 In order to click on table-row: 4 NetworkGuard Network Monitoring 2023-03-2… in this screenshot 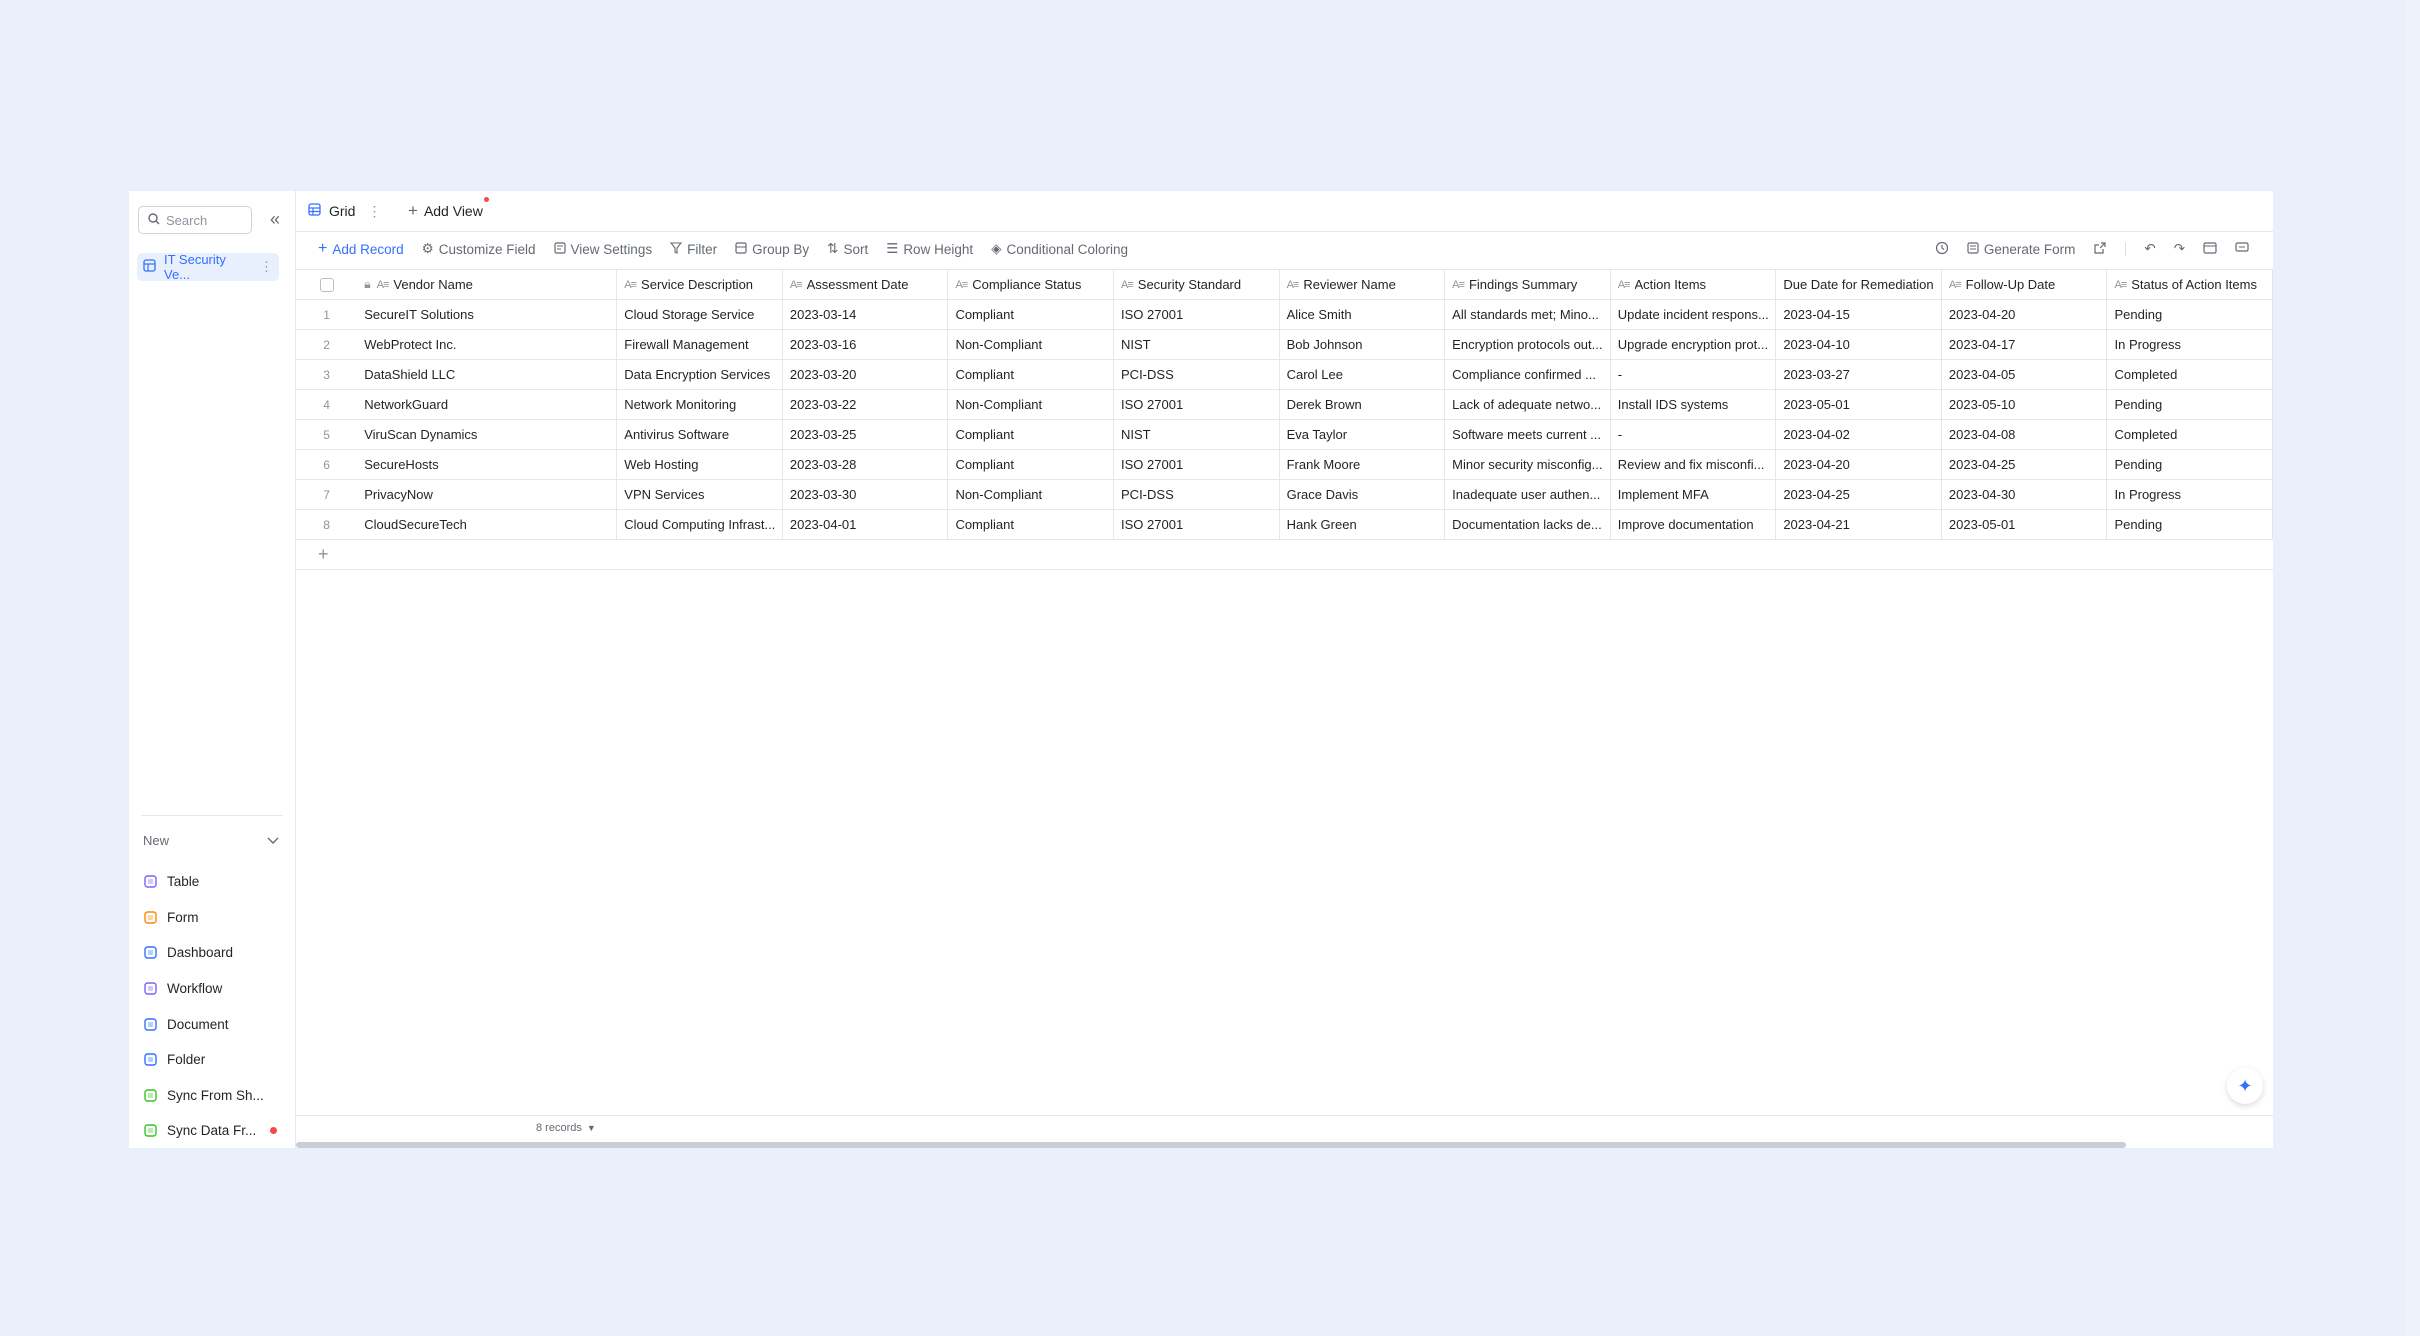, I will do `click(1284, 405)`.